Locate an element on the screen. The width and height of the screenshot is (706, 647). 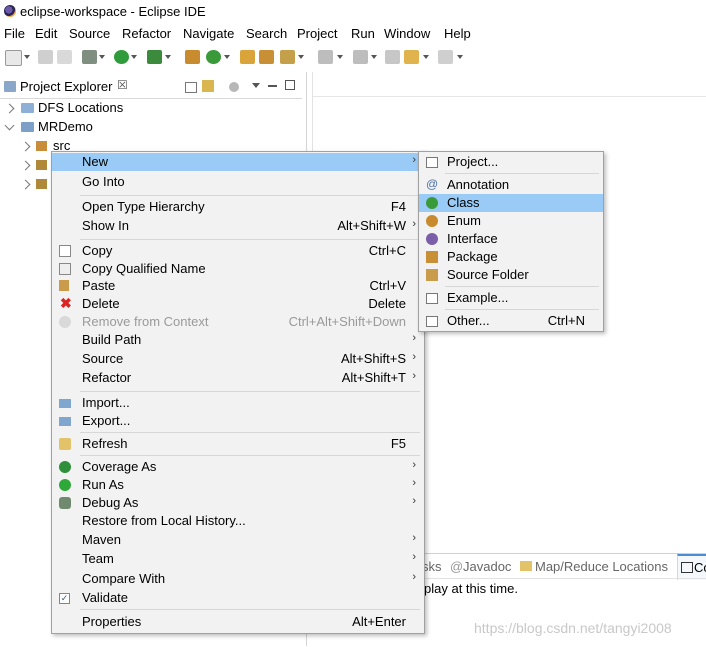
tab-console-active: Co is located at coordinates (691, 567).